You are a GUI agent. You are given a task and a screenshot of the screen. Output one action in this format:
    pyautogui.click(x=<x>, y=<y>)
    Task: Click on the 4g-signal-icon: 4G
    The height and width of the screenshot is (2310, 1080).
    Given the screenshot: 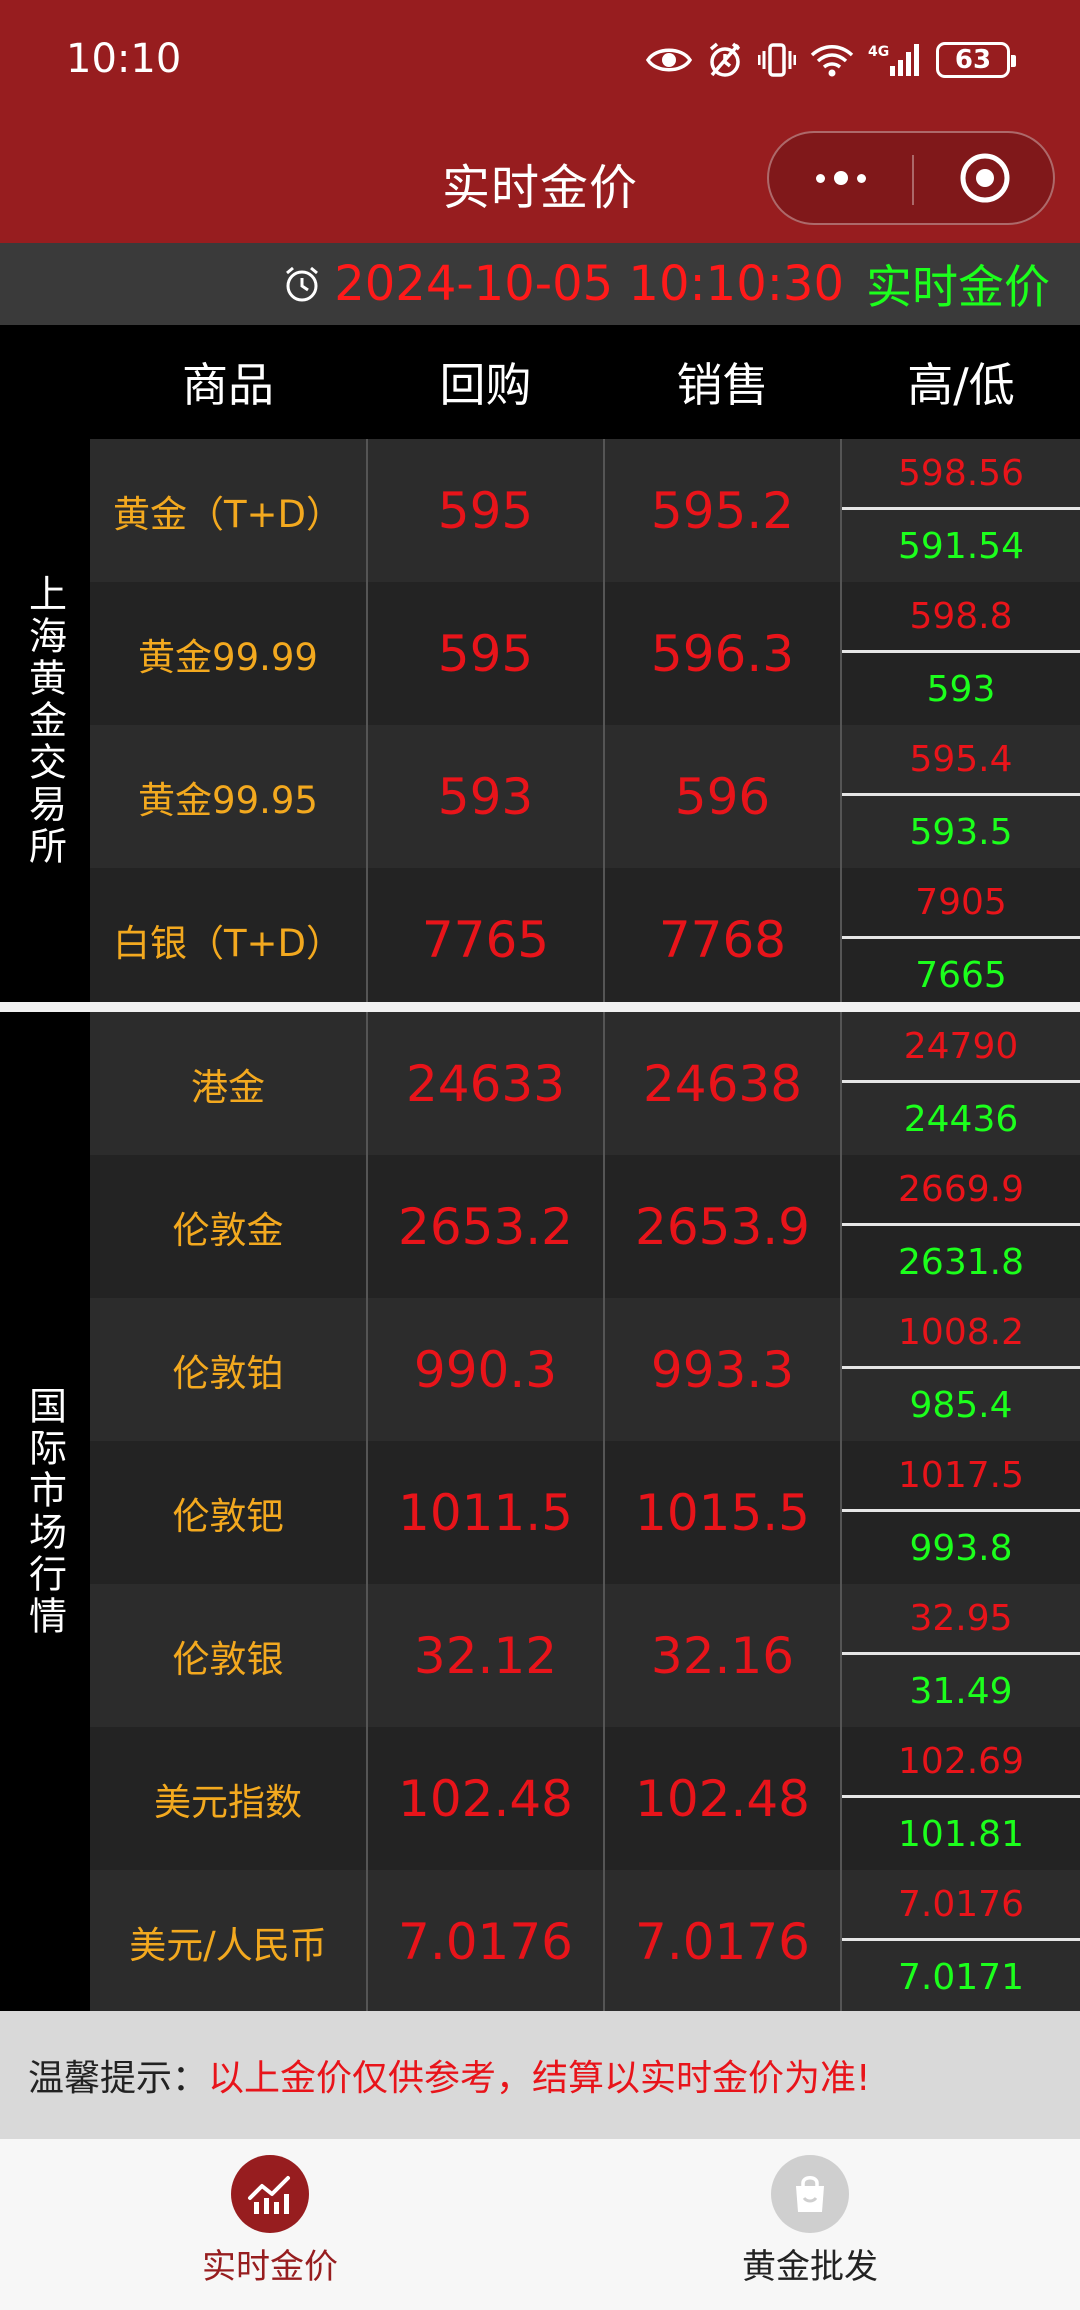 What is the action you would take?
    pyautogui.click(x=893, y=60)
    